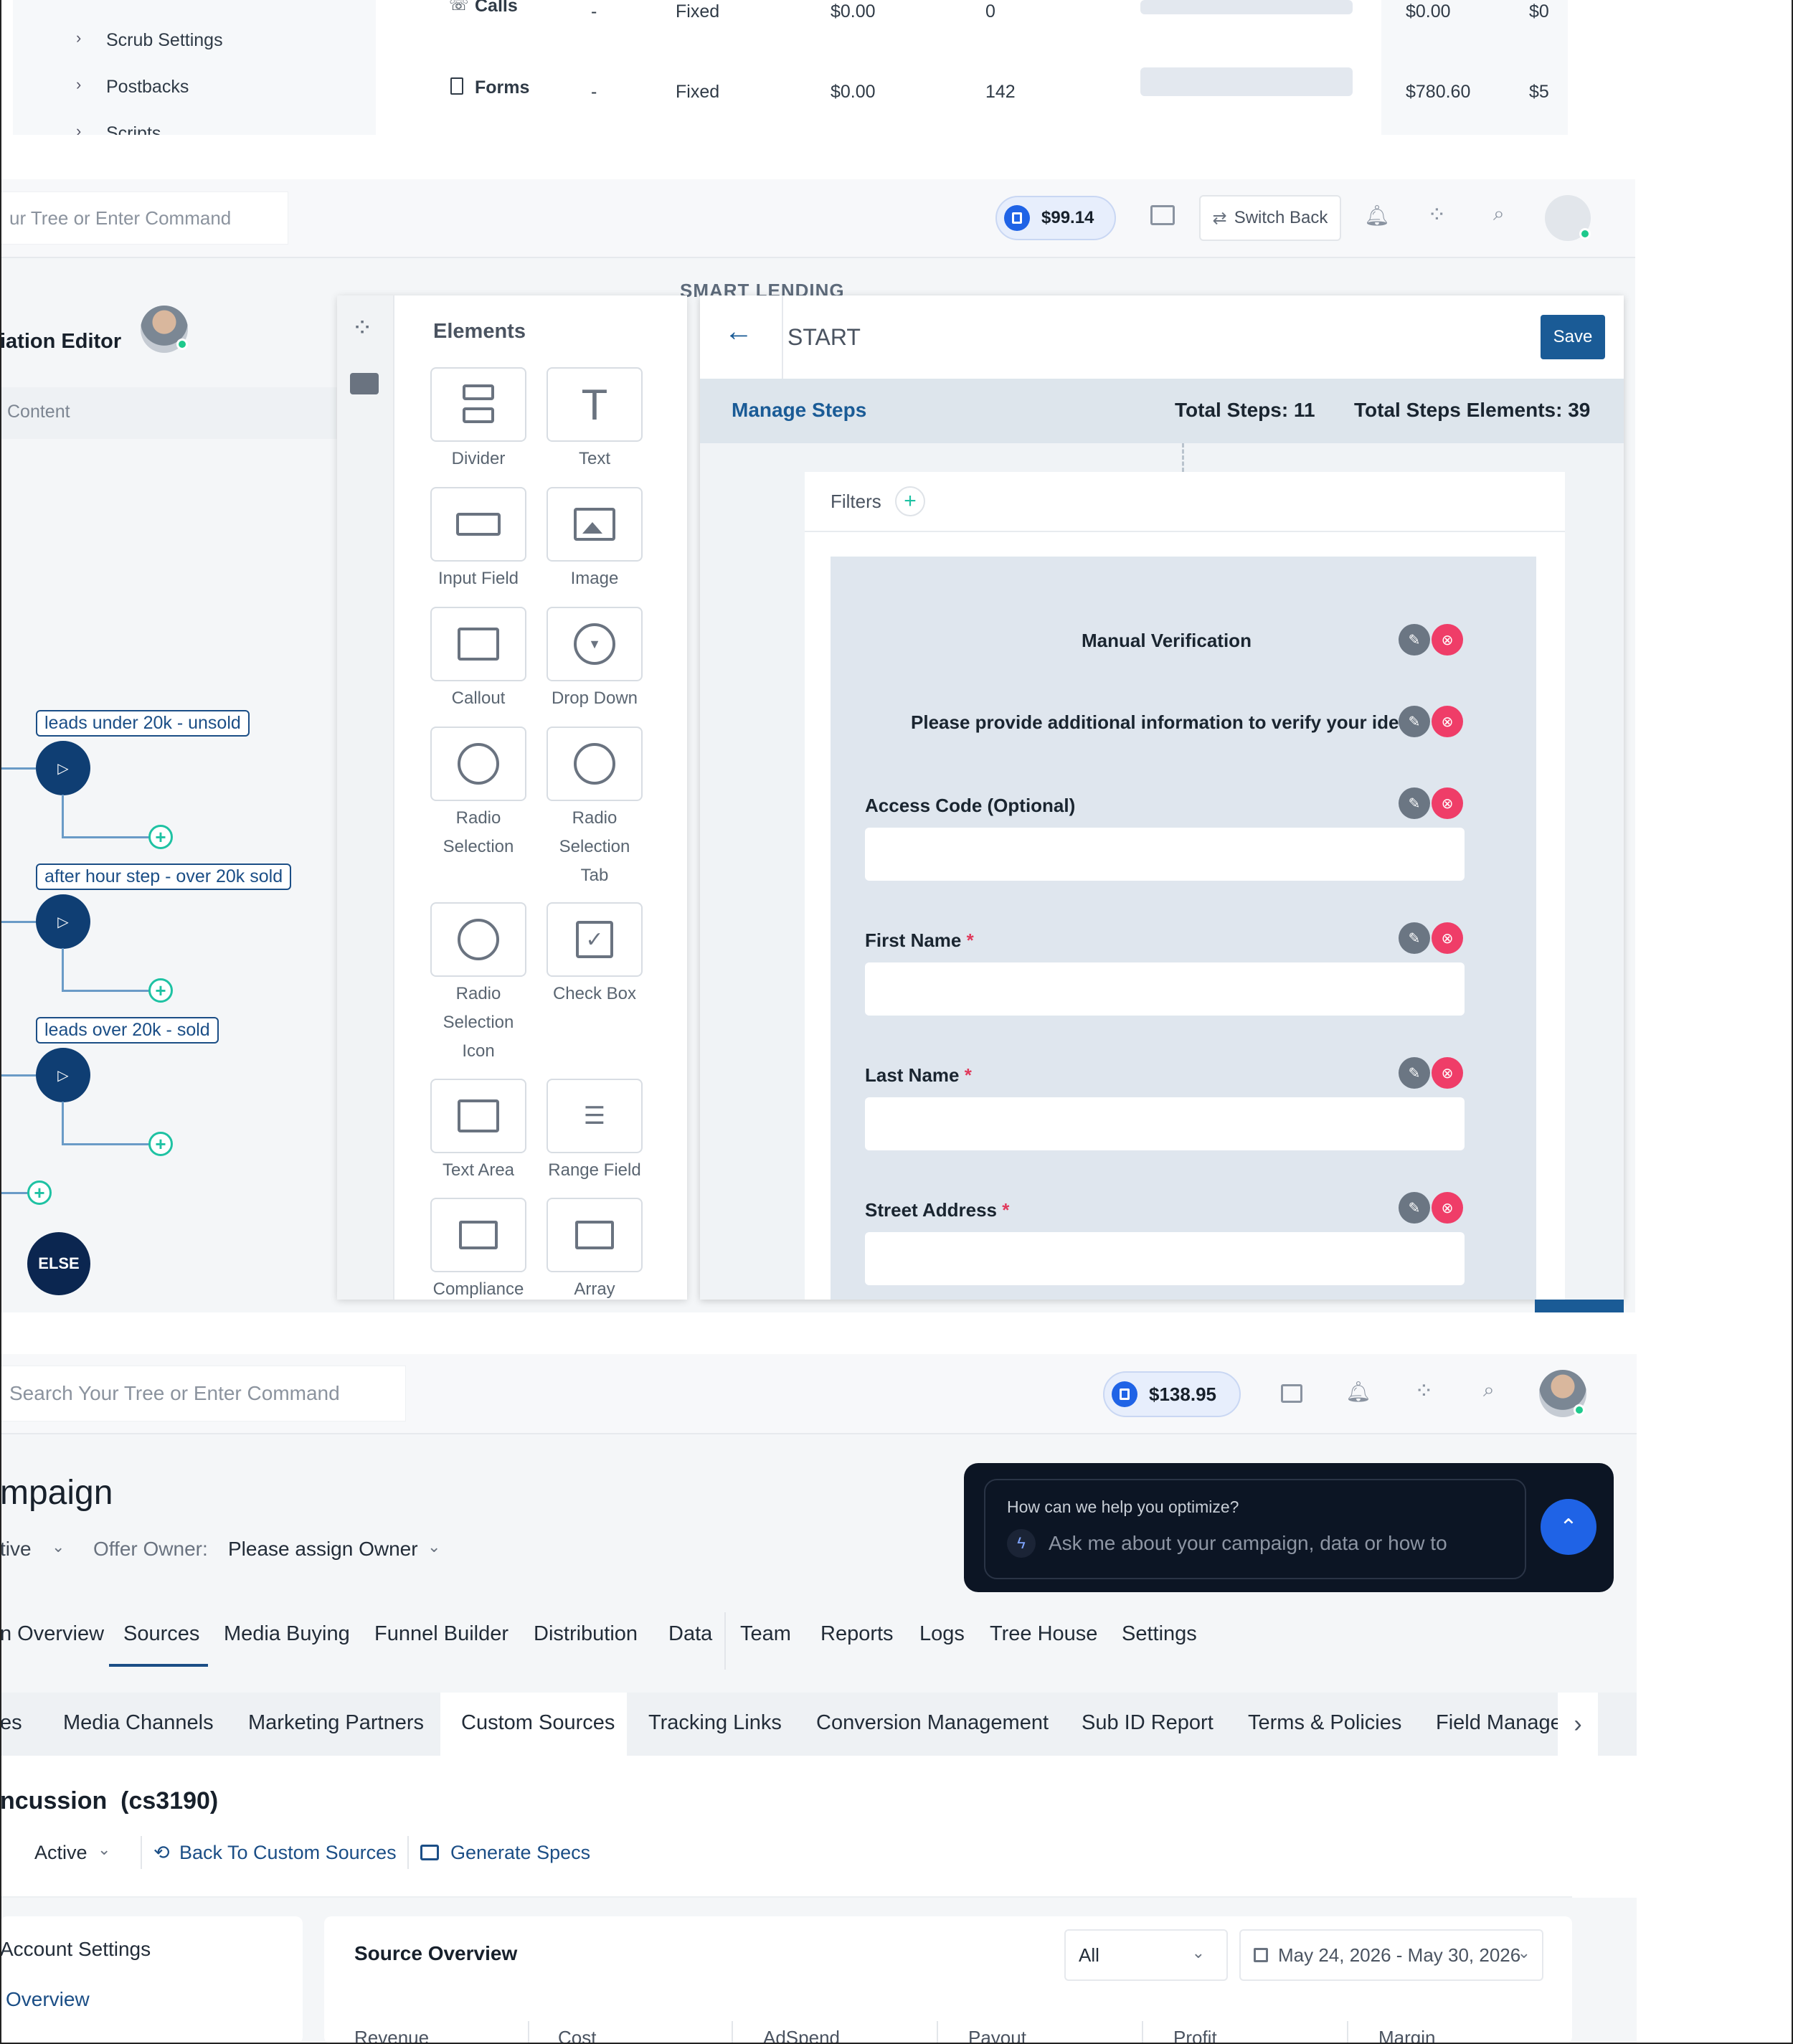  Describe the element at coordinates (595, 939) in the screenshot. I see `check-box-element: ✓` at that location.